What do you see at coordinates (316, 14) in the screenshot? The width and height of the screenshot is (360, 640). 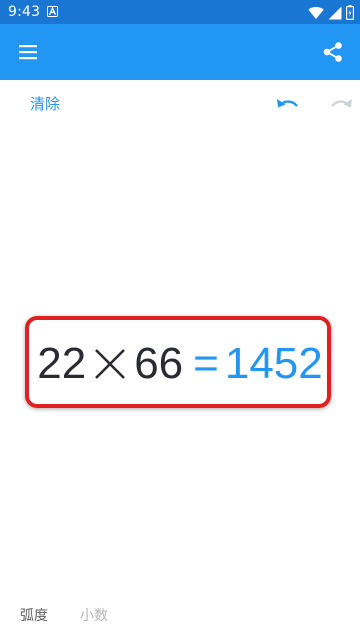 I see `wifi-icon` at bounding box center [316, 14].